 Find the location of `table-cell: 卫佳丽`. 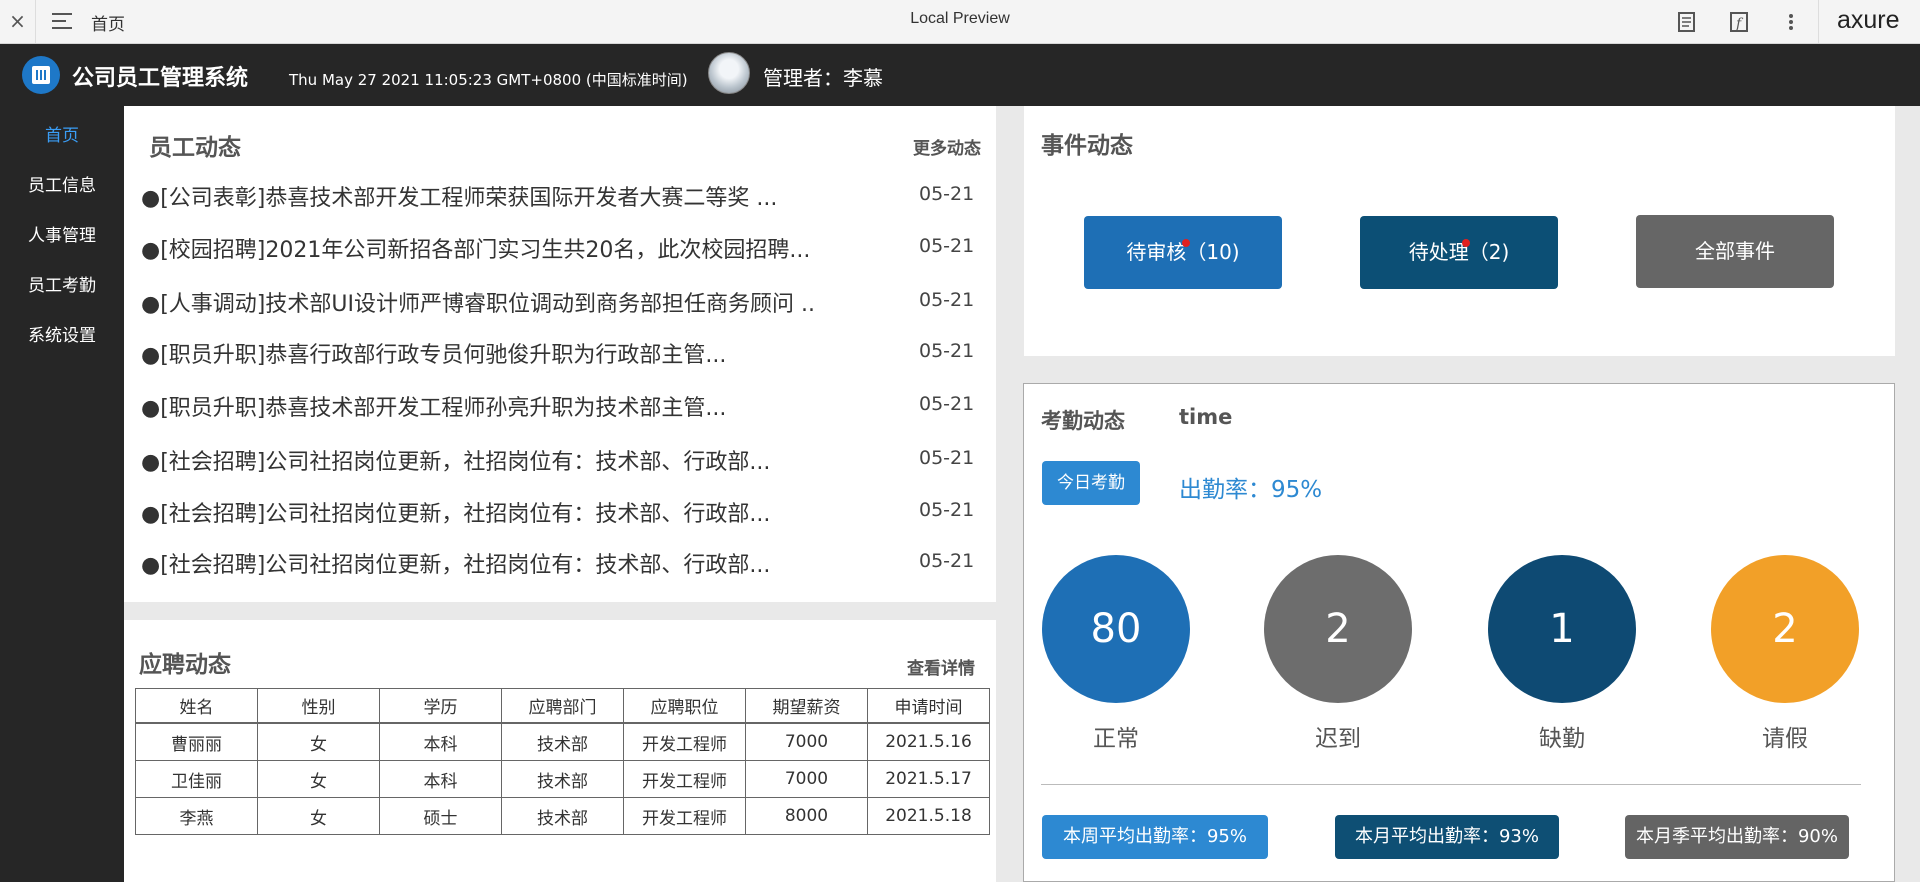

table-cell: 卫佳丽 is located at coordinates (196, 779).